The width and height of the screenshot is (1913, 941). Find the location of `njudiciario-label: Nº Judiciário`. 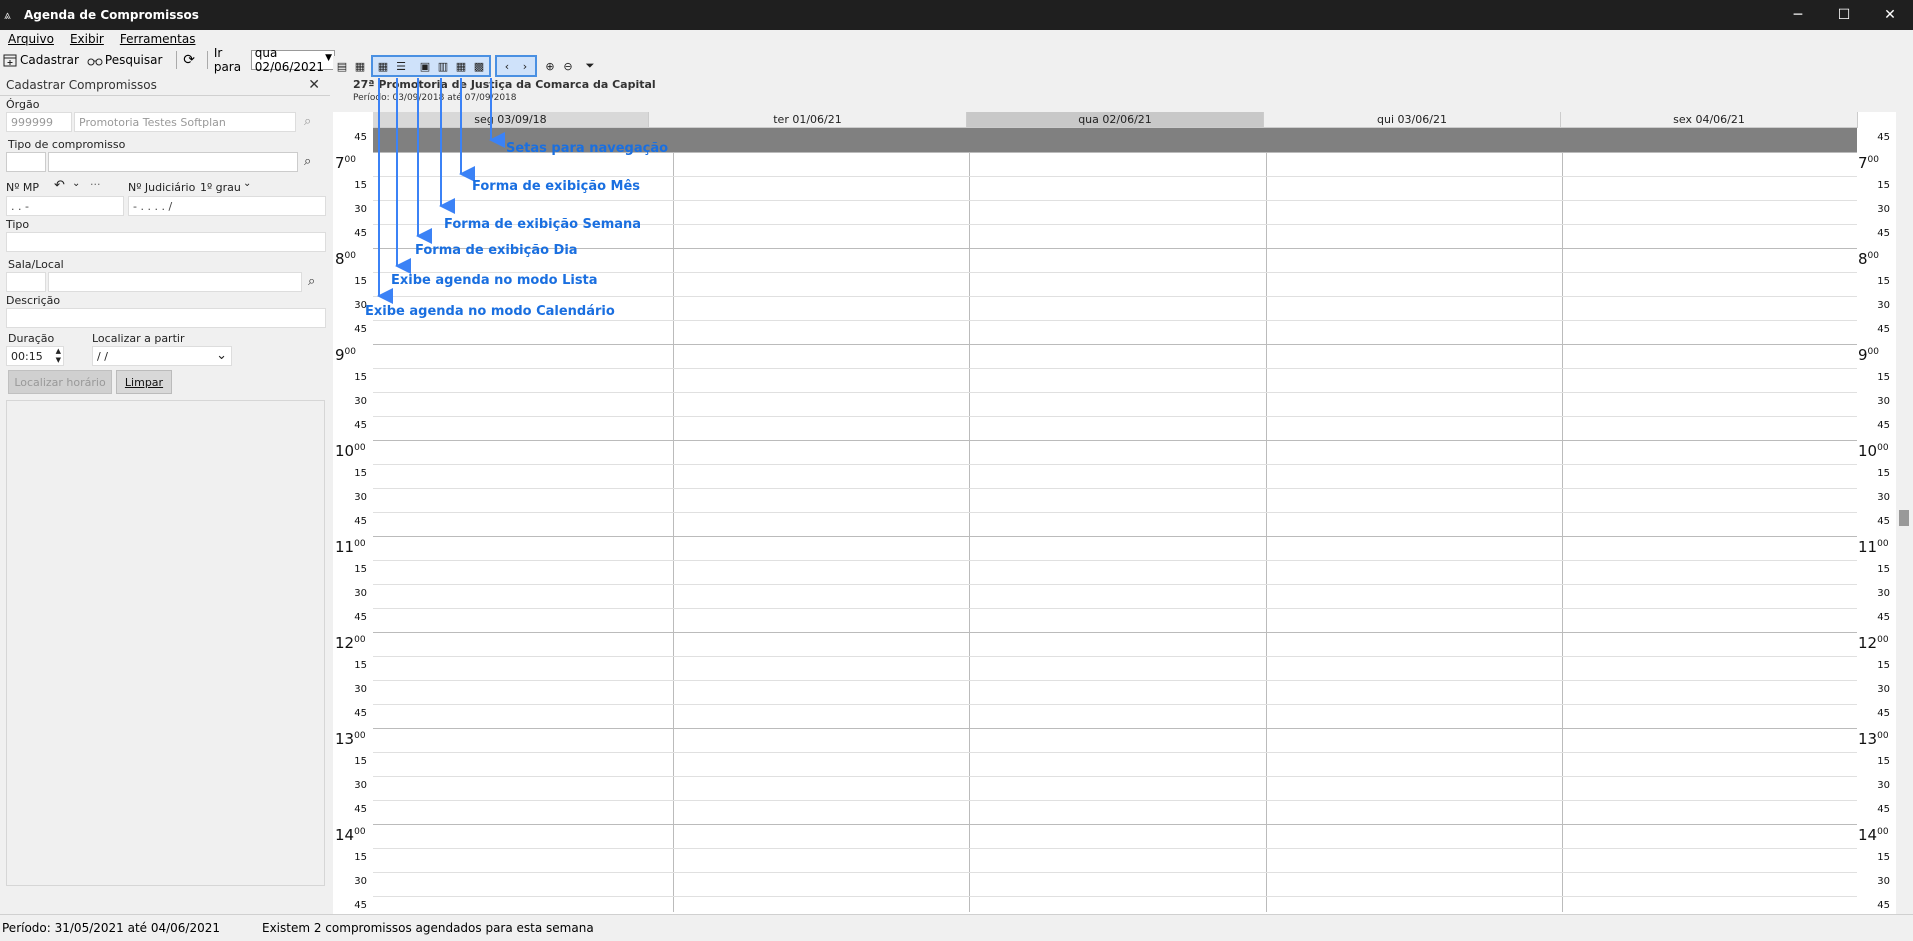

njudiciario-label: Nº Judiciário is located at coordinates (162, 187).